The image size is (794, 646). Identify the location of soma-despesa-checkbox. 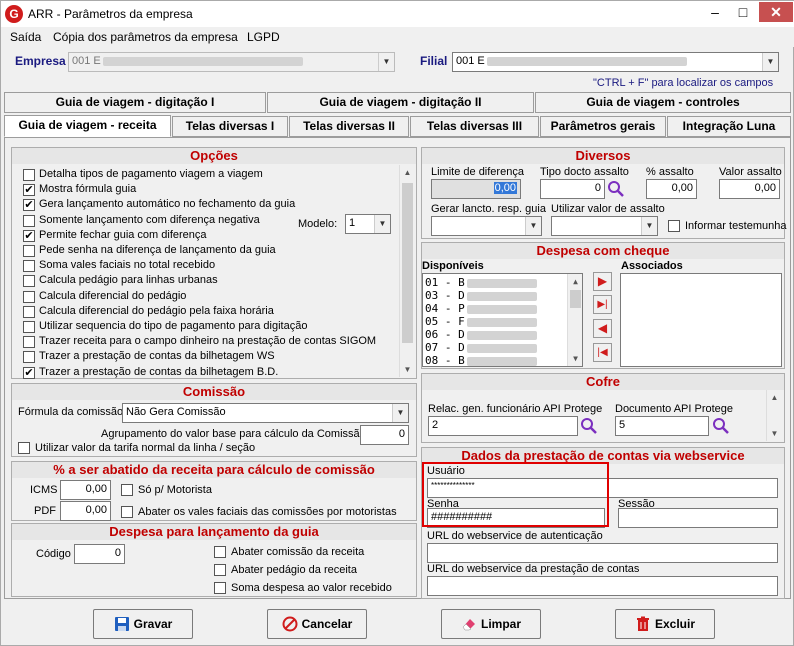
(220, 588).